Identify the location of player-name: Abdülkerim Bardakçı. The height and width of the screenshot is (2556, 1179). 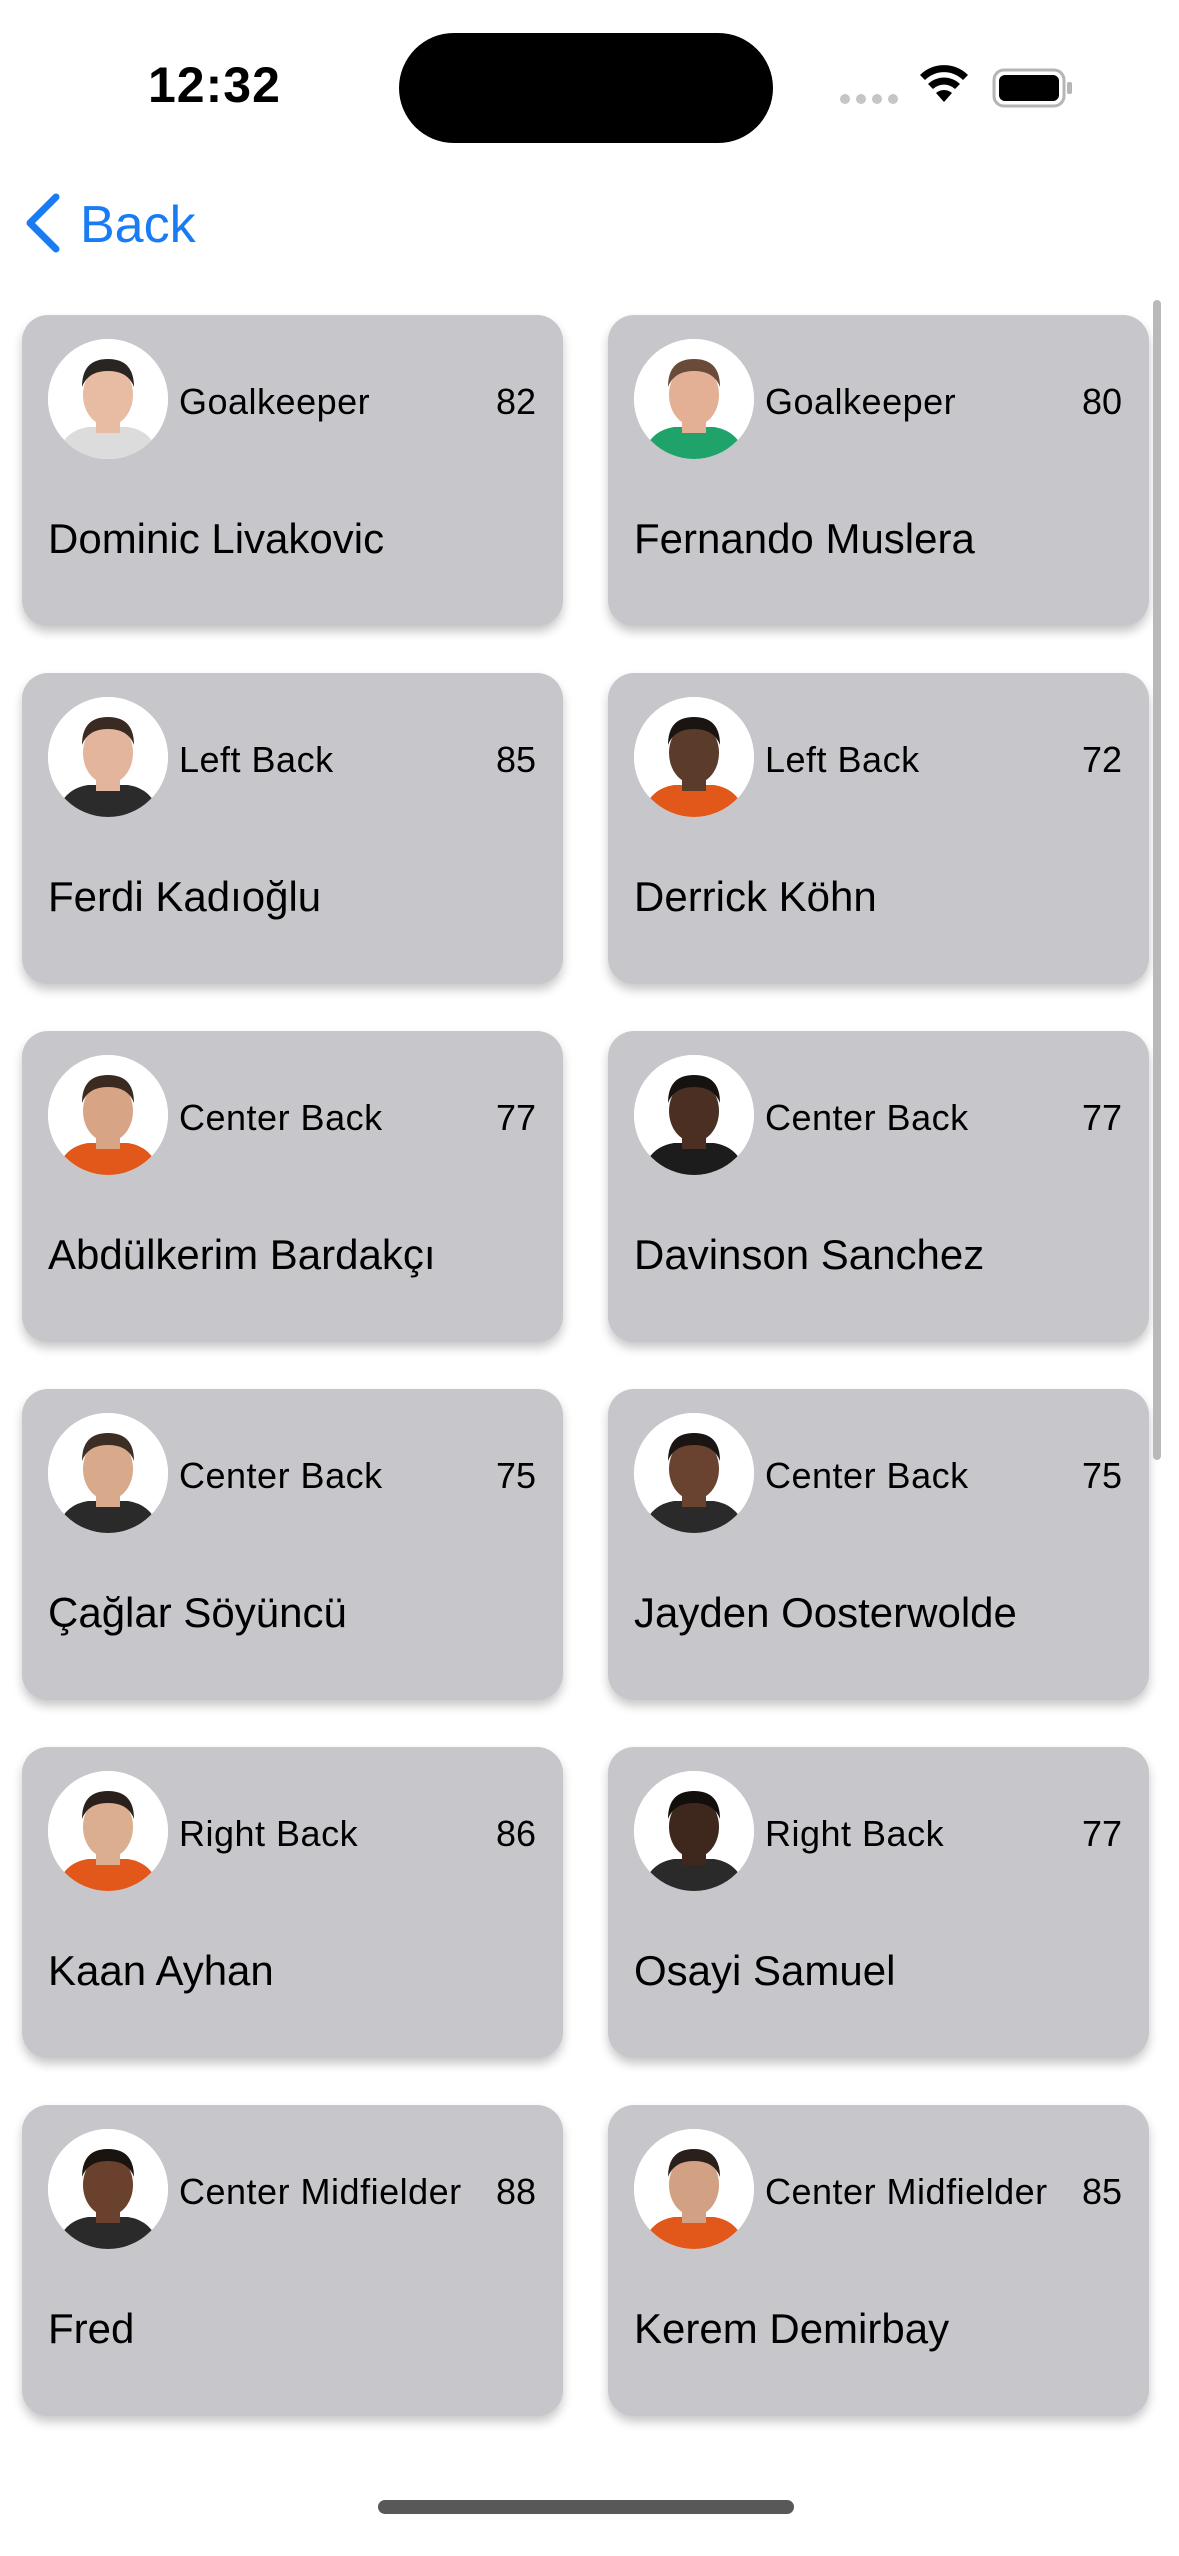
(242, 1254).